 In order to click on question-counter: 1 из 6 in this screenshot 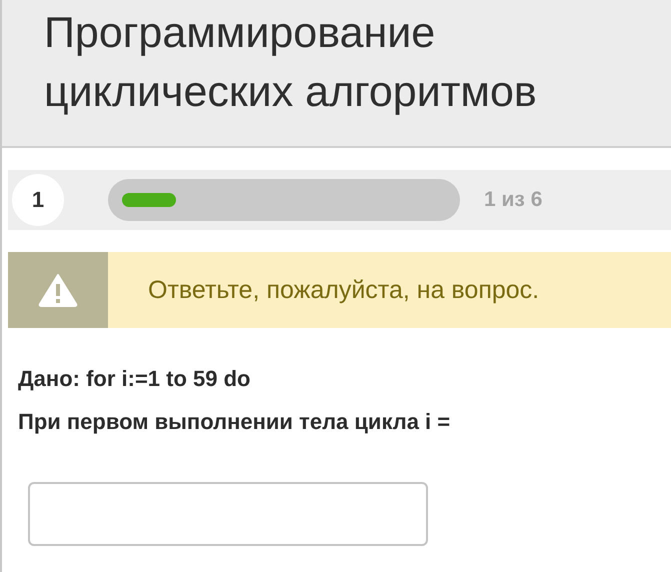, I will do `click(513, 200)`.